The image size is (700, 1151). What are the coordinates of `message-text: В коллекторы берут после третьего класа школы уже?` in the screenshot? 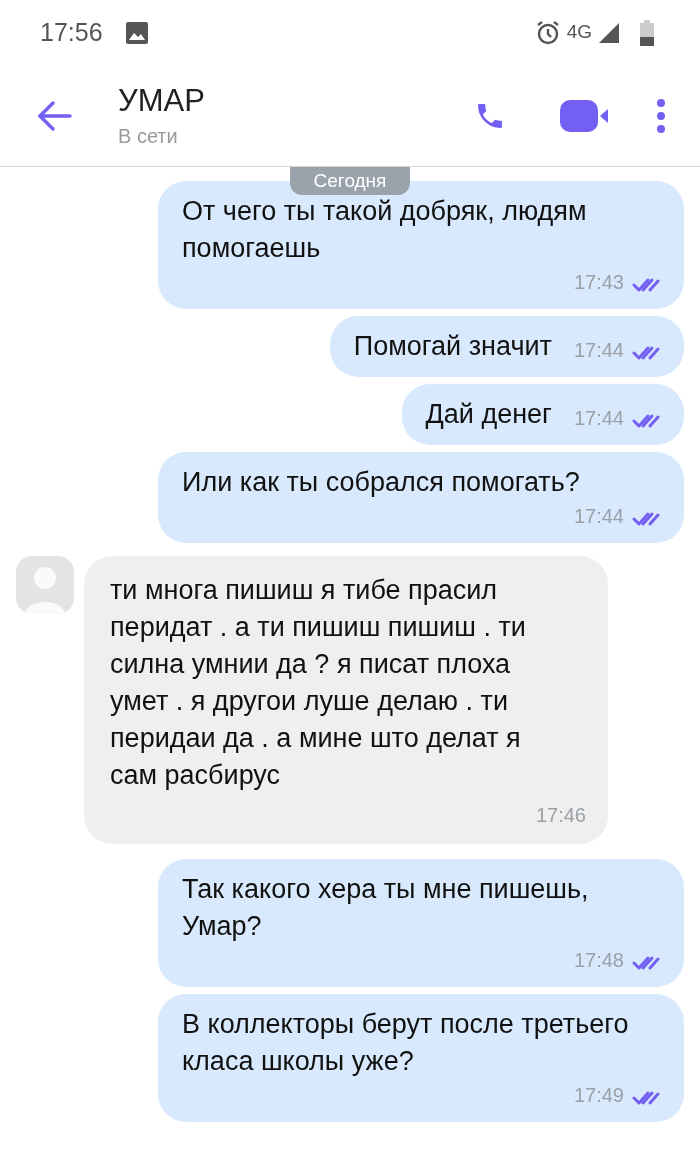 It's located at (406, 1043).